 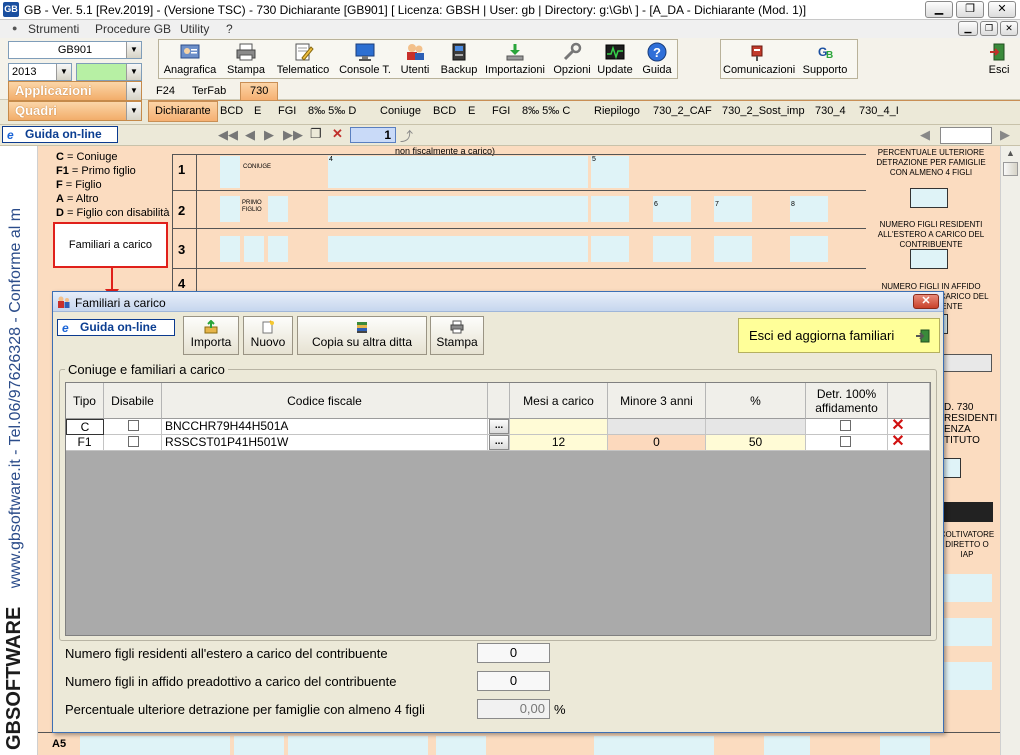 What do you see at coordinates (194, 29) in the screenshot?
I see `menu-utility: Utility` at bounding box center [194, 29].